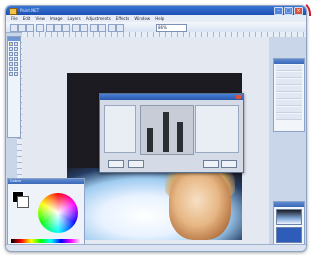 The image size is (320, 255). Describe the element at coordinates (11, 49) in the screenshot. I see `lasso-icon` at that location.